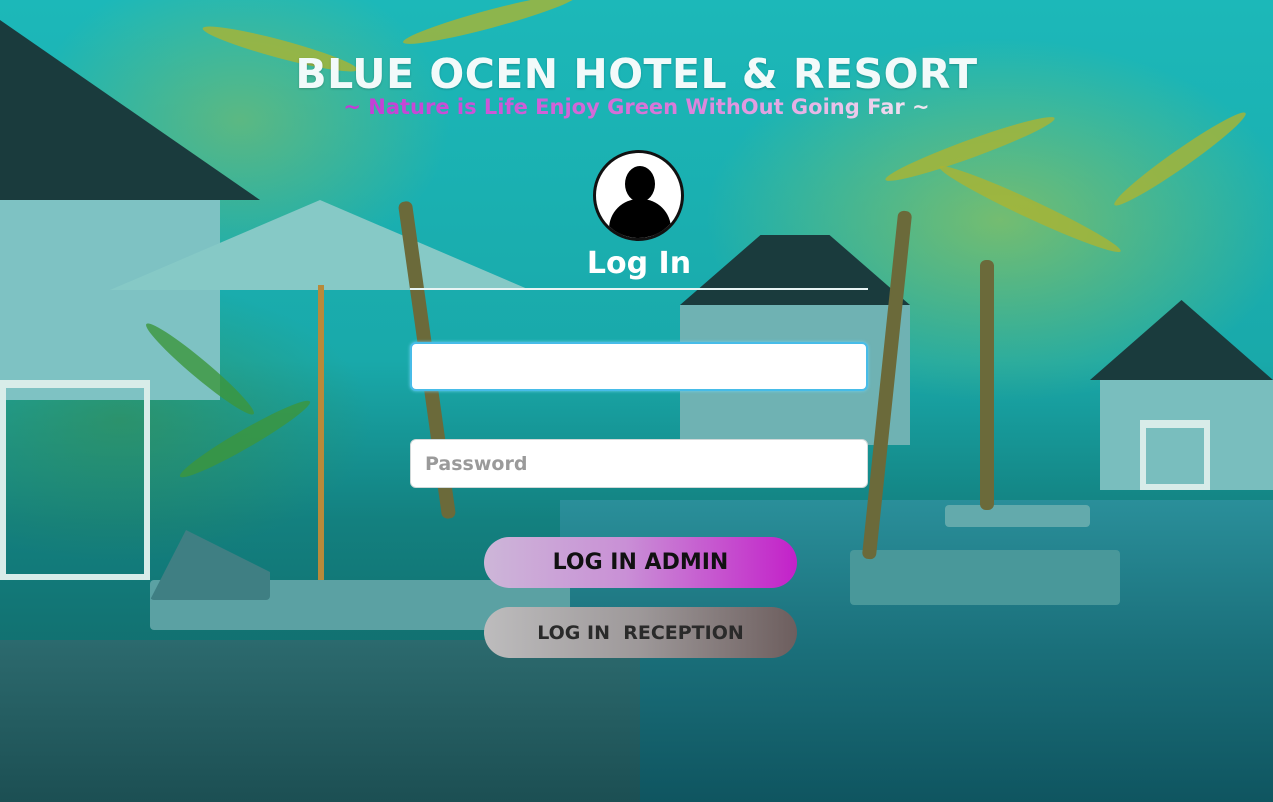 The height and width of the screenshot is (802, 1273). Describe the element at coordinates (1181, 340) in the screenshot. I see `villa-roof-right` at that location.